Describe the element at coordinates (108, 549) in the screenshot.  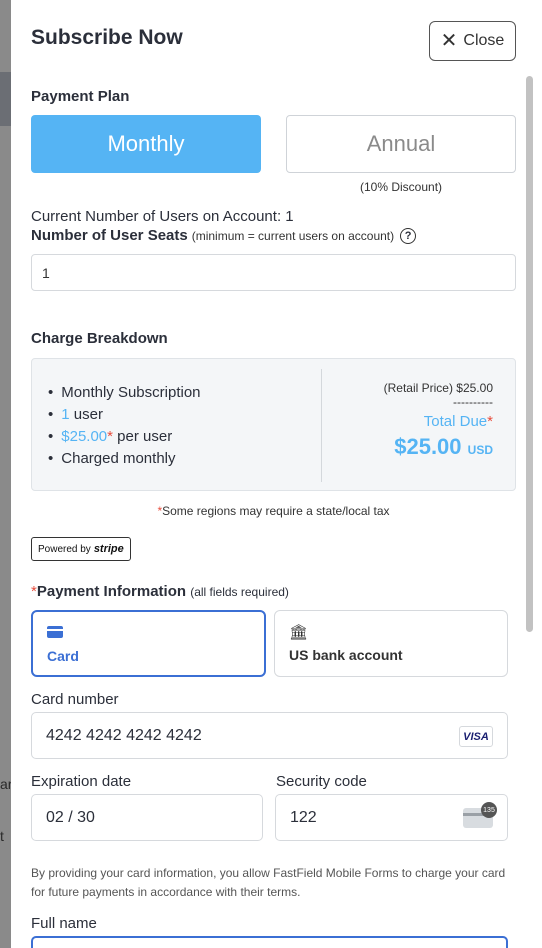
I see `stripe-logo: stripe` at that location.